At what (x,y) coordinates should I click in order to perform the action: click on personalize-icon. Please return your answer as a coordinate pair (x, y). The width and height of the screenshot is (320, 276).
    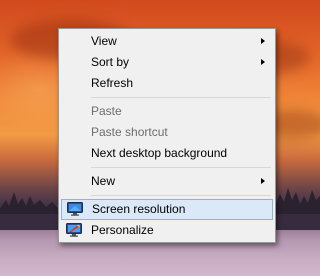
    Looking at the image, I should click on (74, 230).